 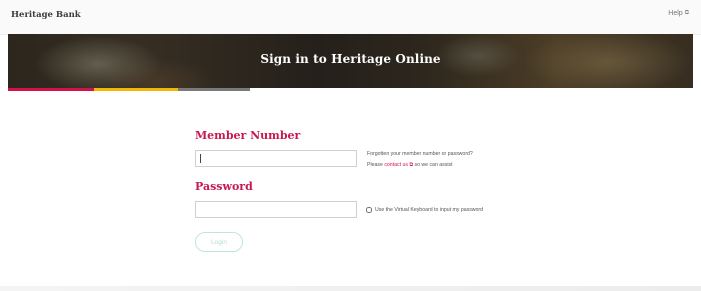 I want to click on help-link: Help ⧉, so click(x=678, y=13).